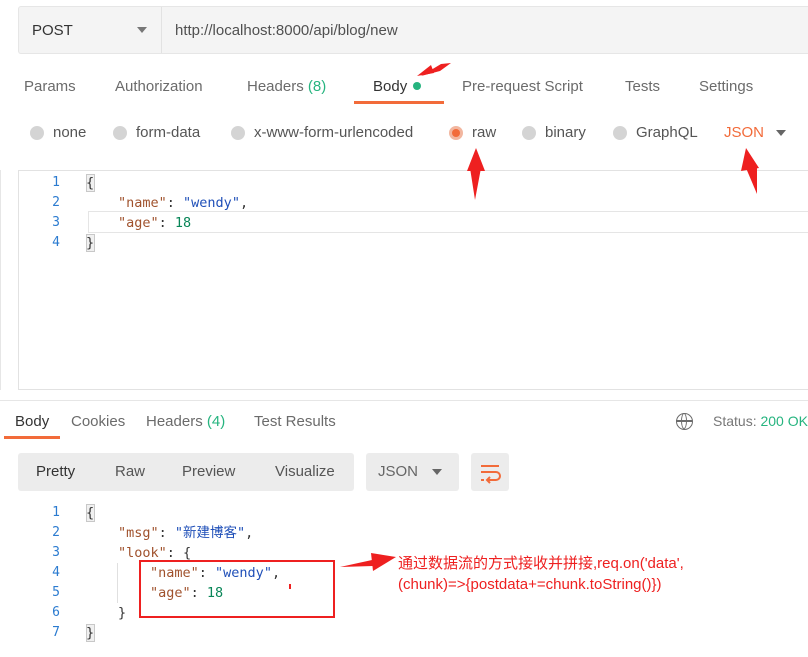 This screenshot has height=657, width=808. Describe the element at coordinates (237, 589) in the screenshot. I see `annotation-highlight-box` at that location.